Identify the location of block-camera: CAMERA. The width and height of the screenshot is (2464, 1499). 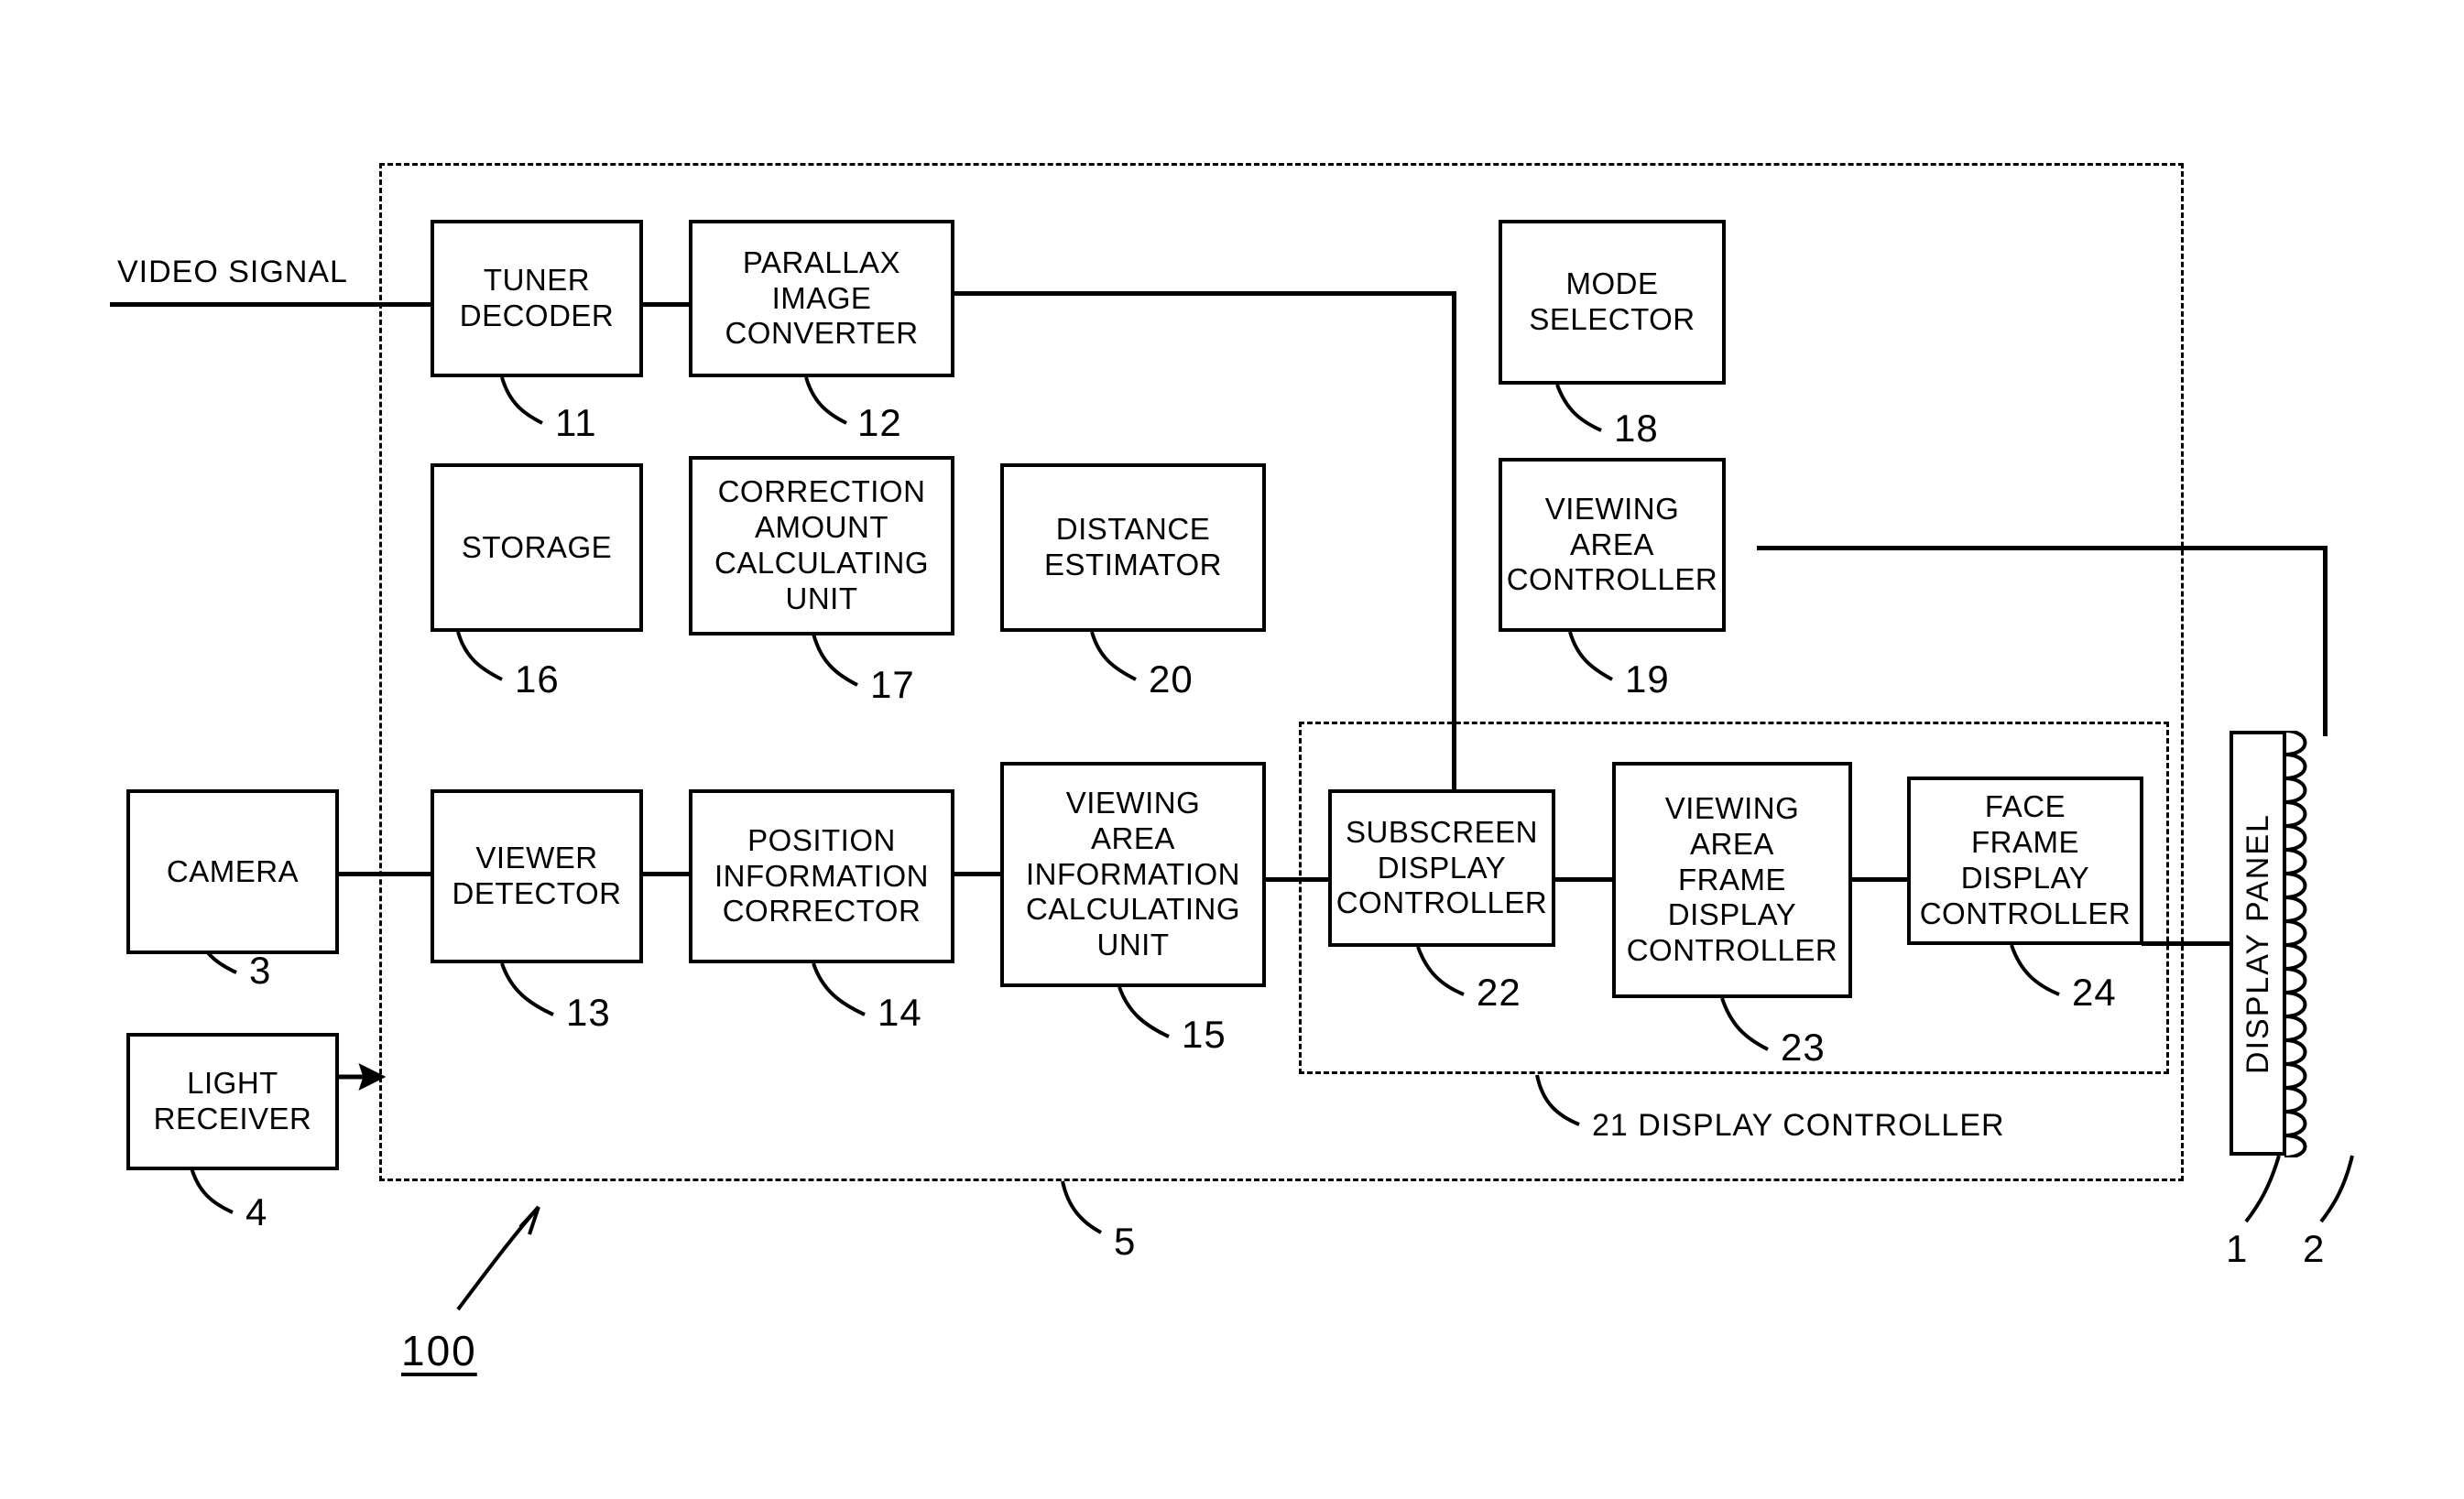
(233, 871).